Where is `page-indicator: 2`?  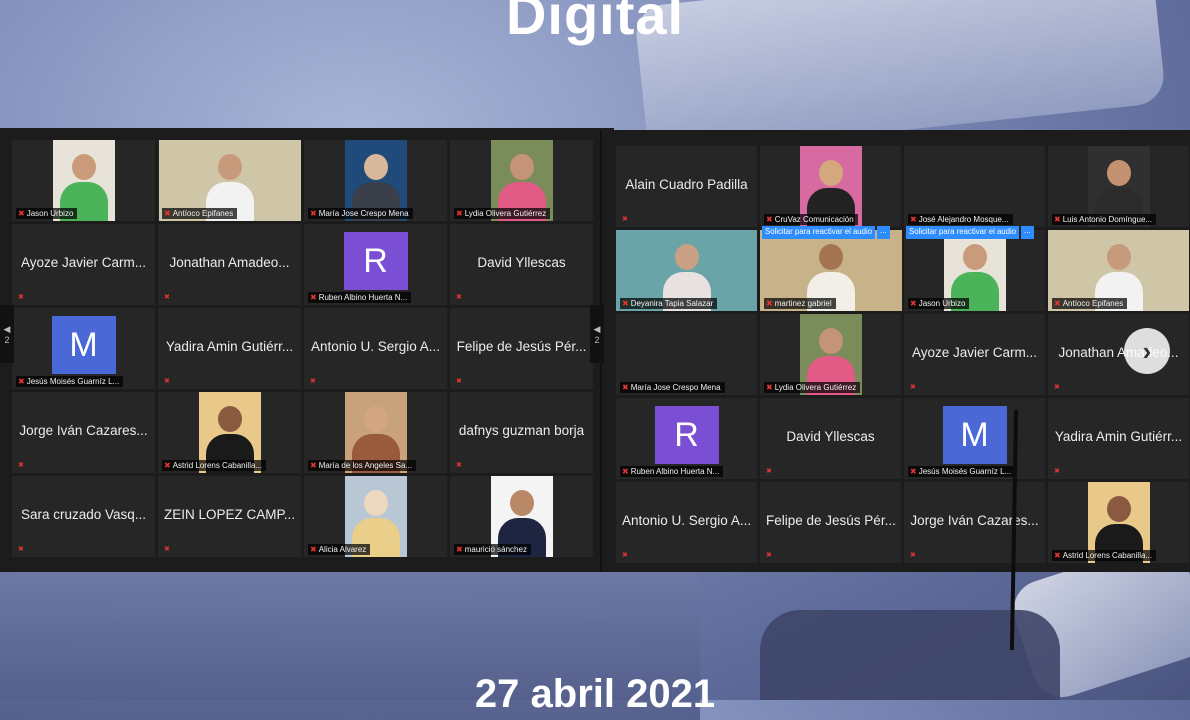 page-indicator: 2 is located at coordinates (597, 339).